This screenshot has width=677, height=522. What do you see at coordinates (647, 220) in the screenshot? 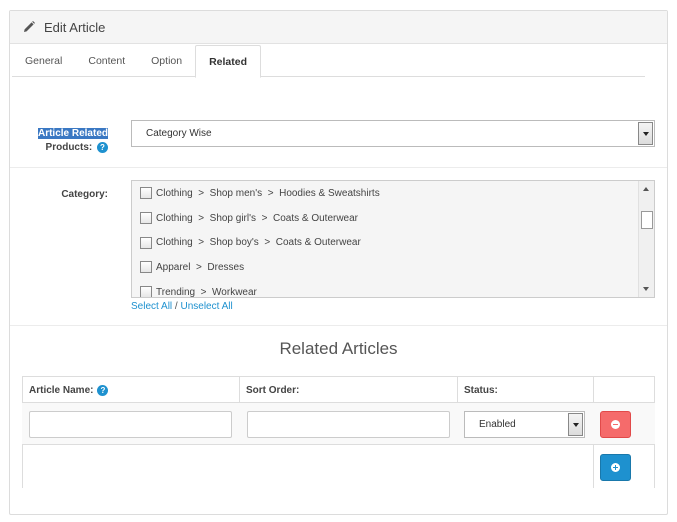
I see `scrollbar-thumb` at bounding box center [647, 220].